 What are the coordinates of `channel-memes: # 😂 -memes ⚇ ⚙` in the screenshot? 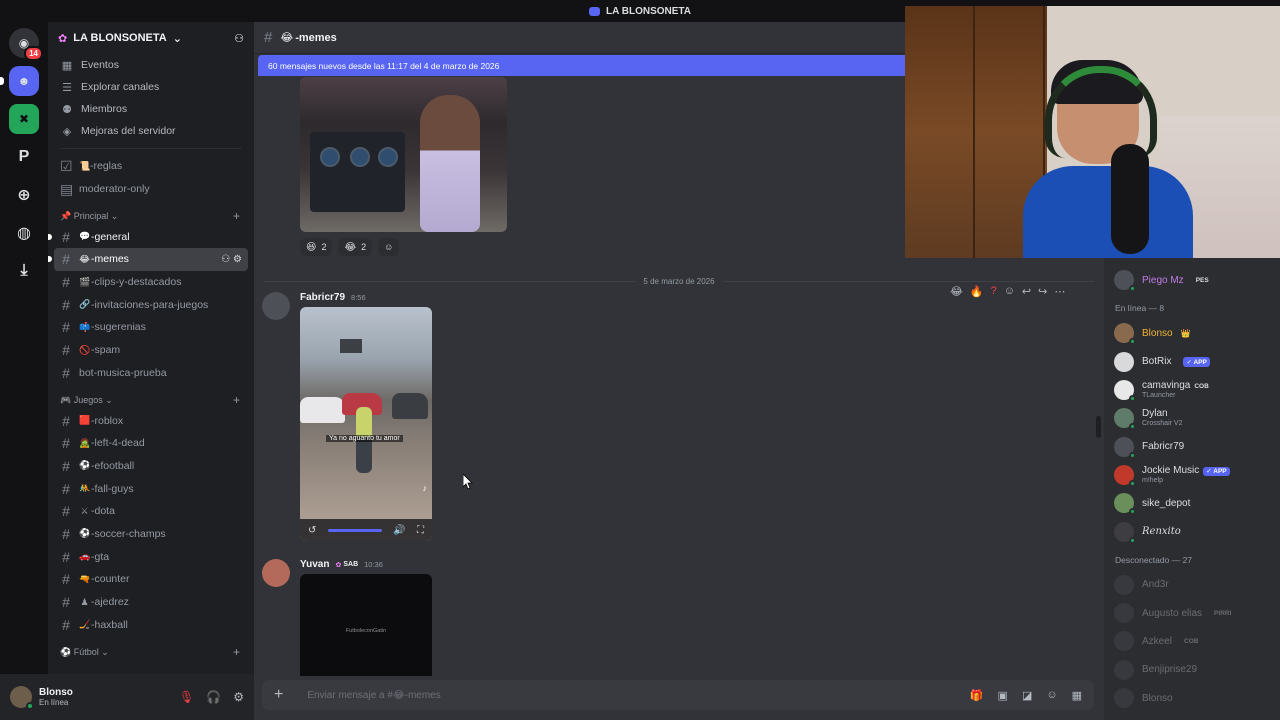 It's located at (148, 259).